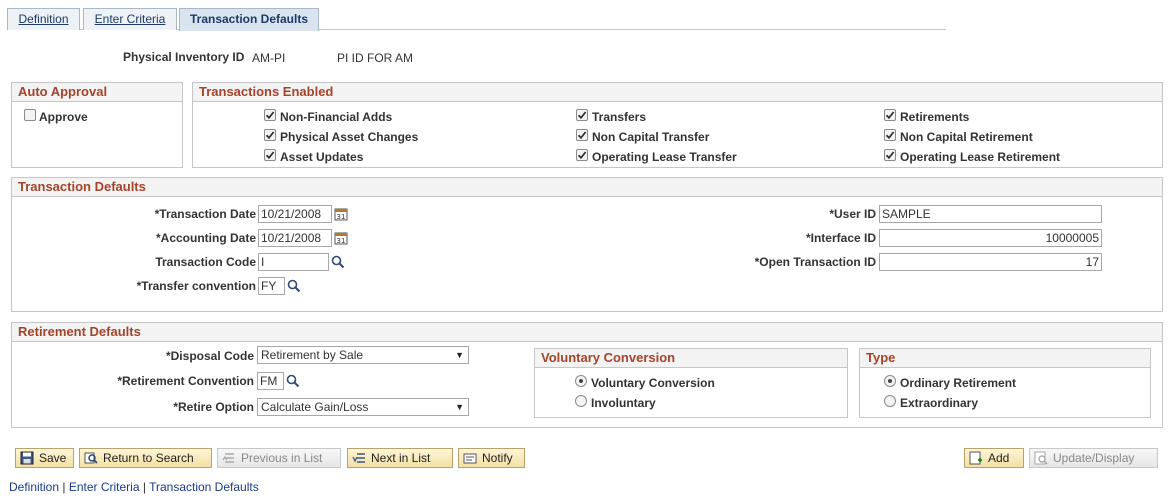 This screenshot has height=503, width=1174. Describe the element at coordinates (205, 238) in the screenshot. I see `accounting-date-label: *Accounting Date` at that location.